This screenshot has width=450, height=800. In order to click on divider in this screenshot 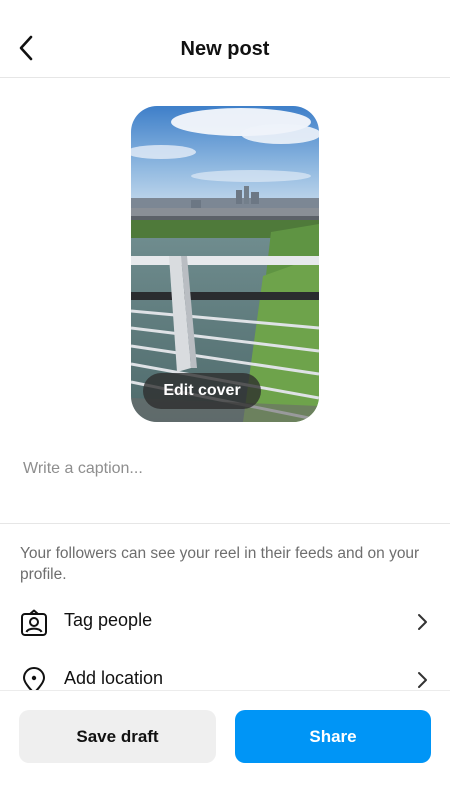, I will do `click(225, 523)`.